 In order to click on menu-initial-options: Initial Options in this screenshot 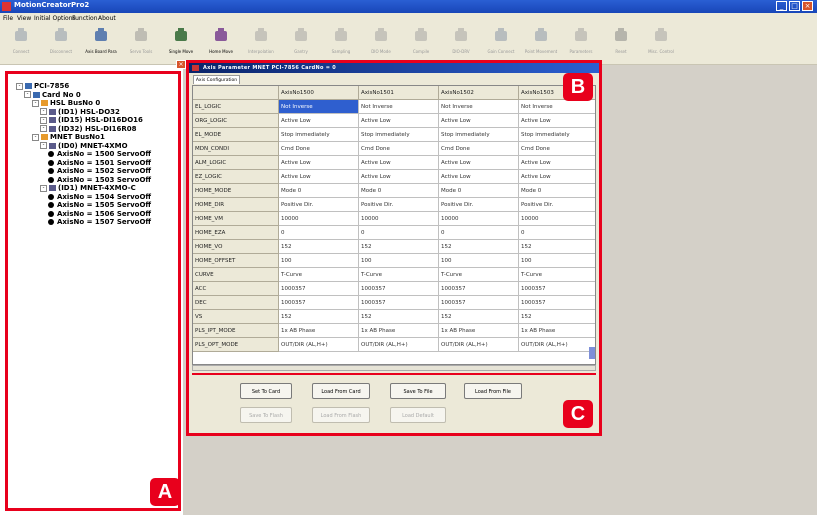, I will do `click(55, 18)`.